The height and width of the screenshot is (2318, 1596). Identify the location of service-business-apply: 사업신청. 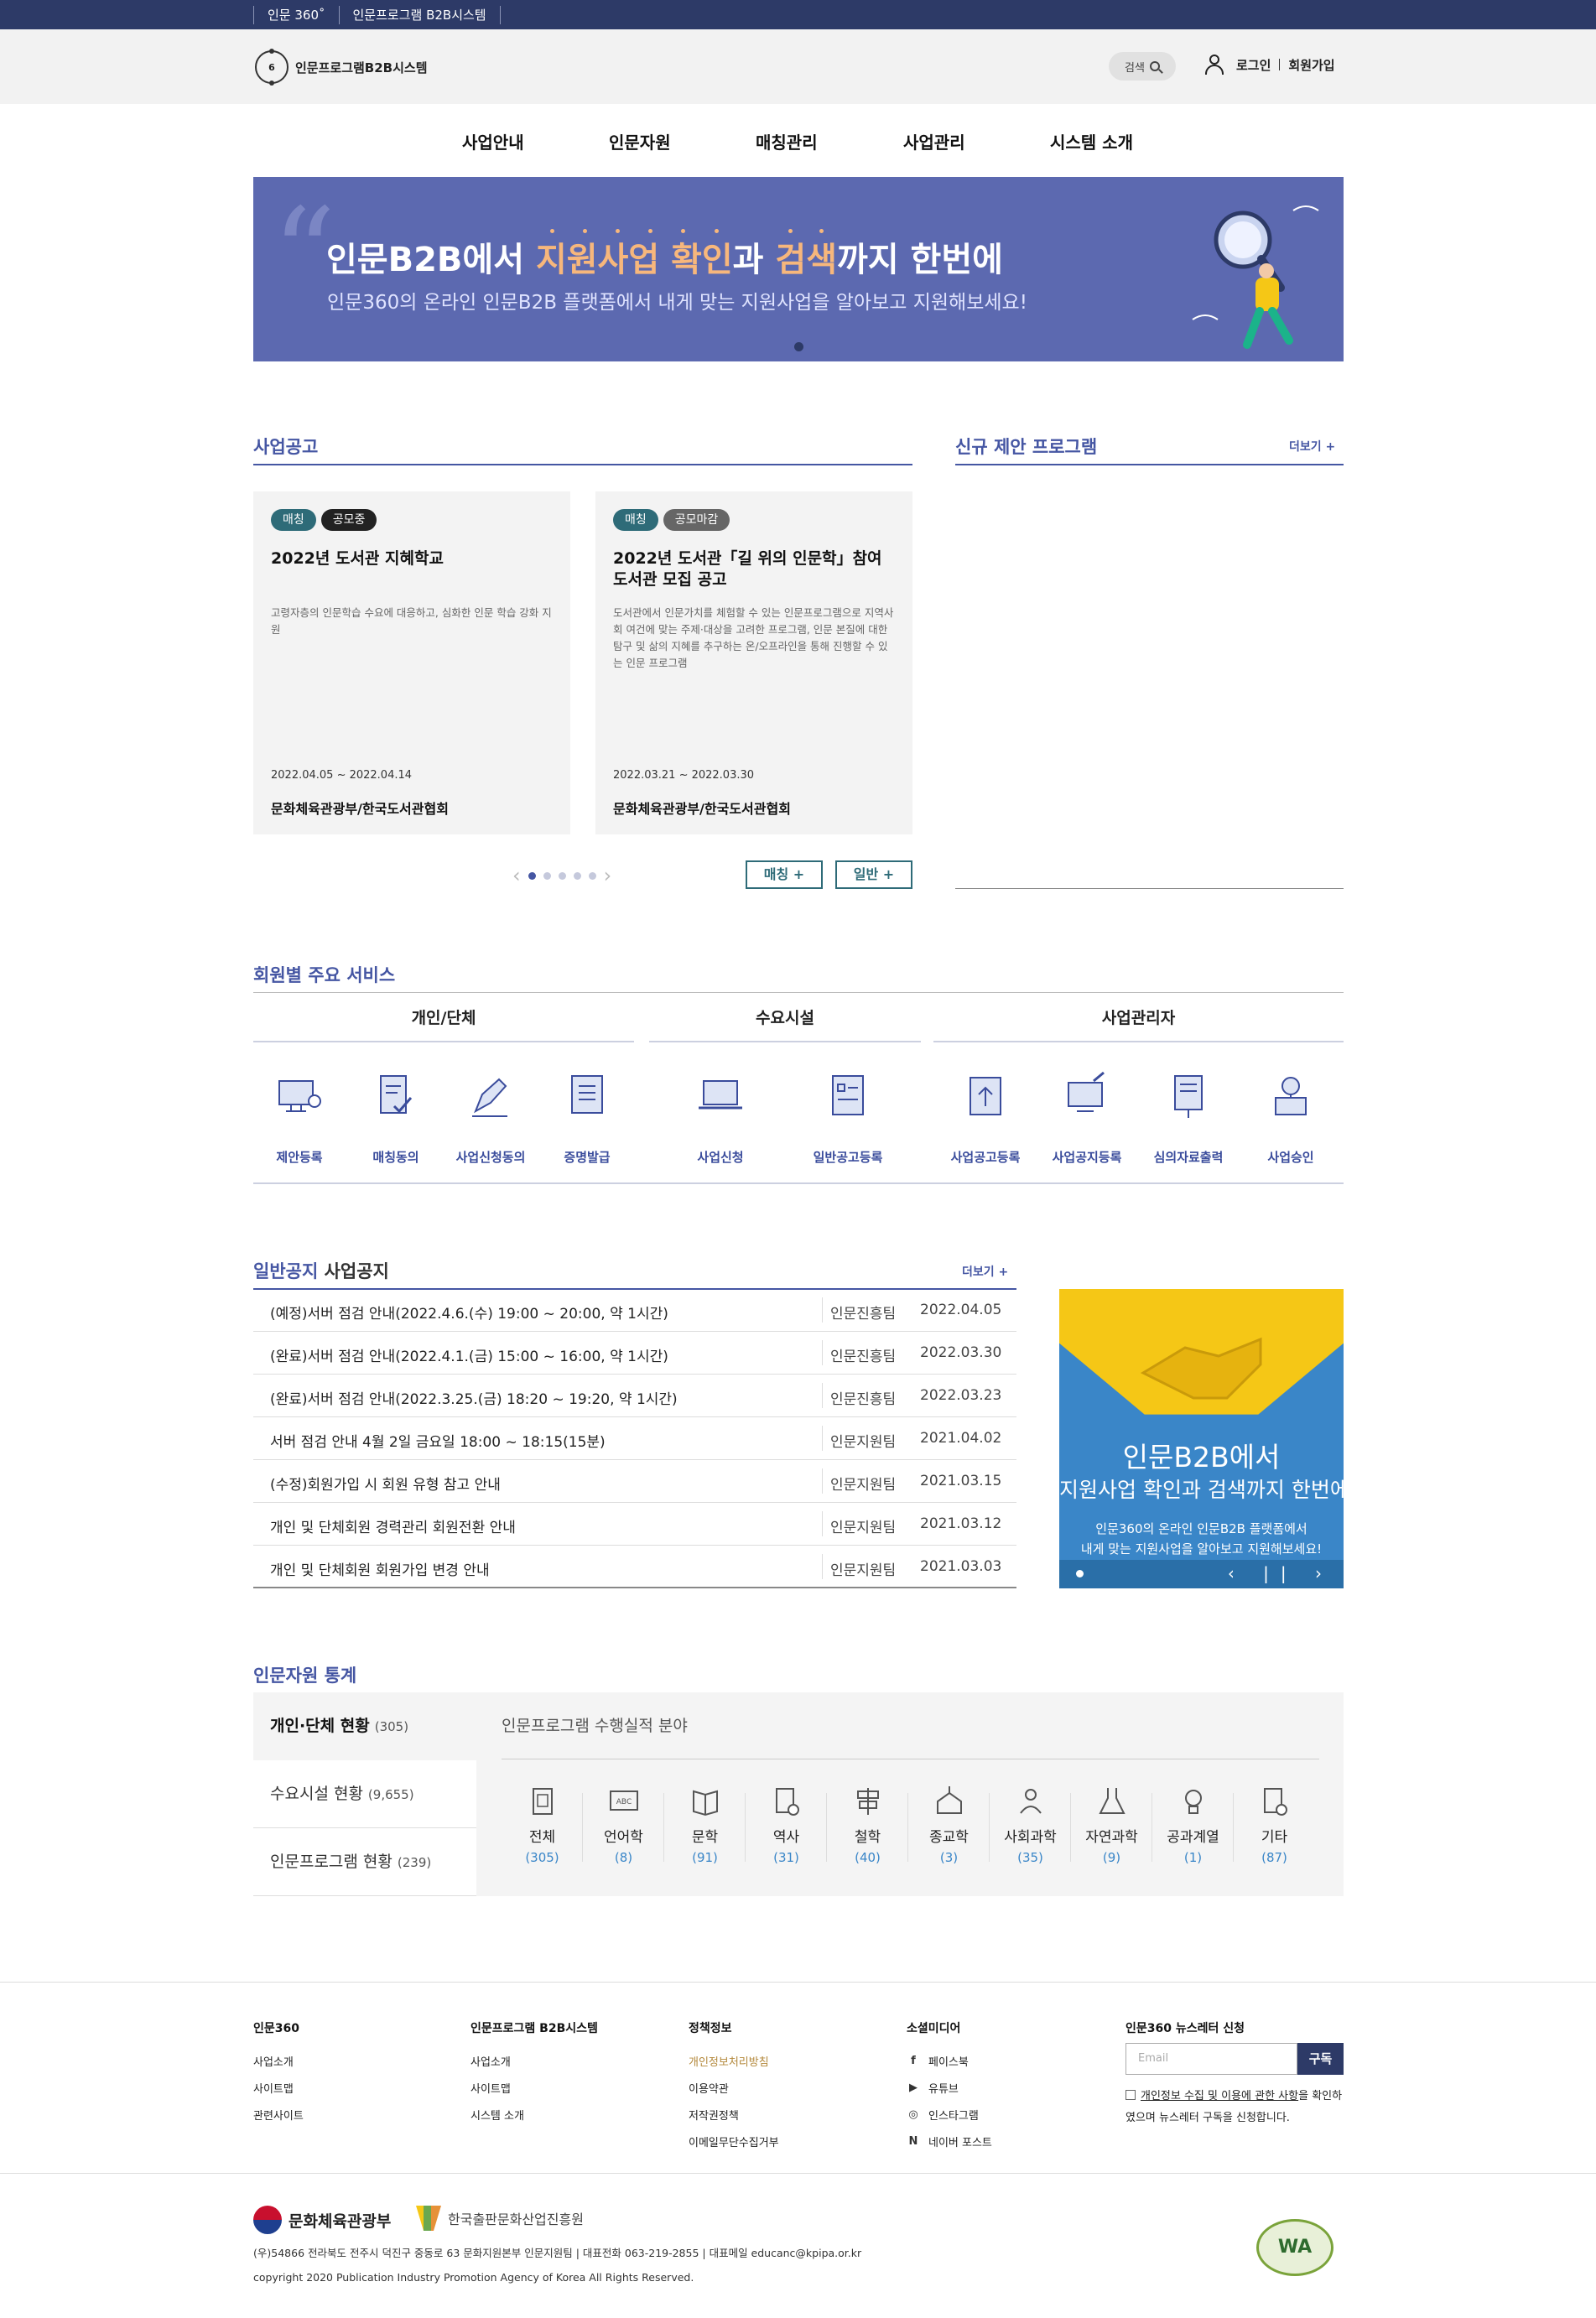
(720, 1117).